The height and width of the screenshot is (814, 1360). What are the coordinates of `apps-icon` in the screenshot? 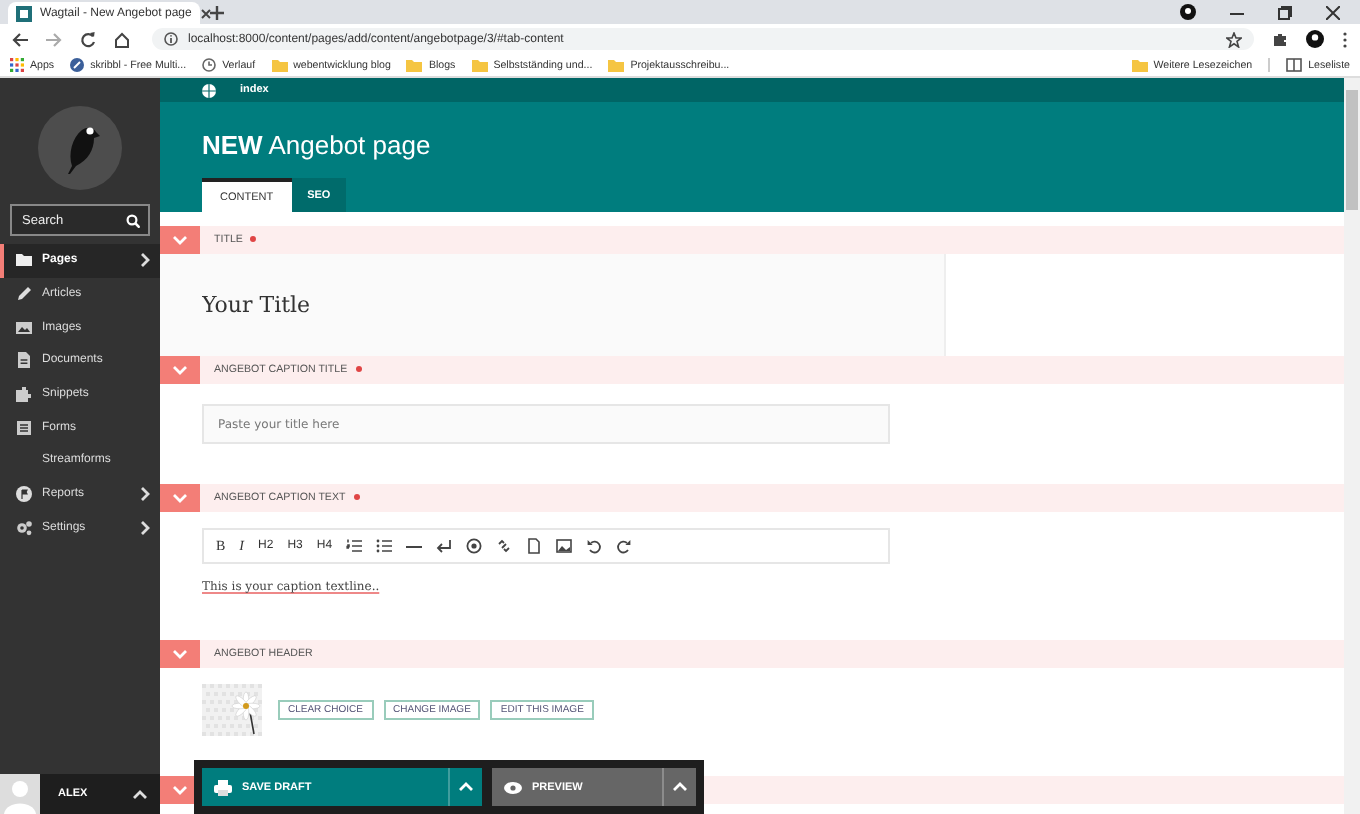 It's located at (17, 65).